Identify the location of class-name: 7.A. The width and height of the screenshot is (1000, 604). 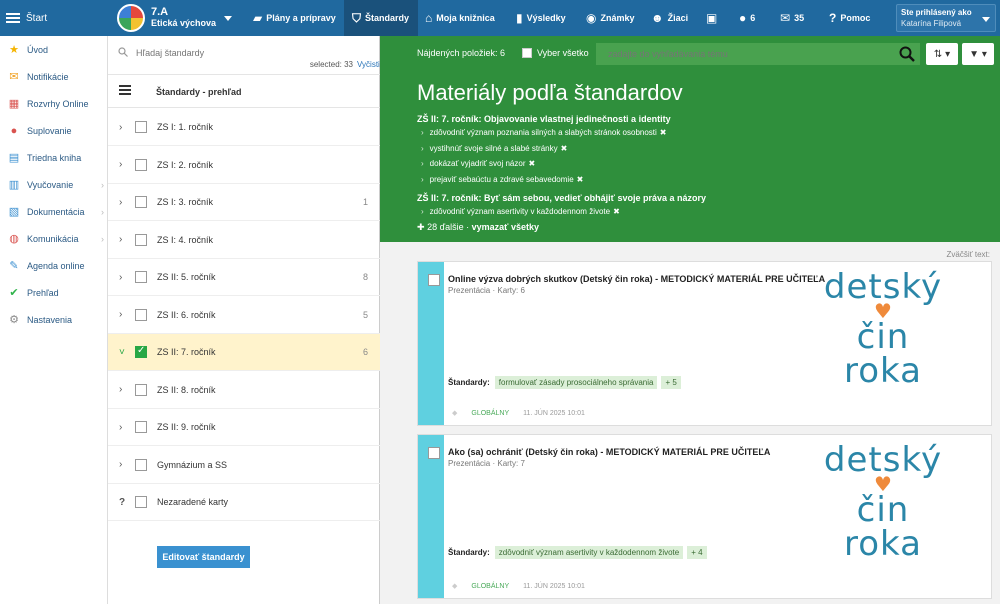
(160, 12).